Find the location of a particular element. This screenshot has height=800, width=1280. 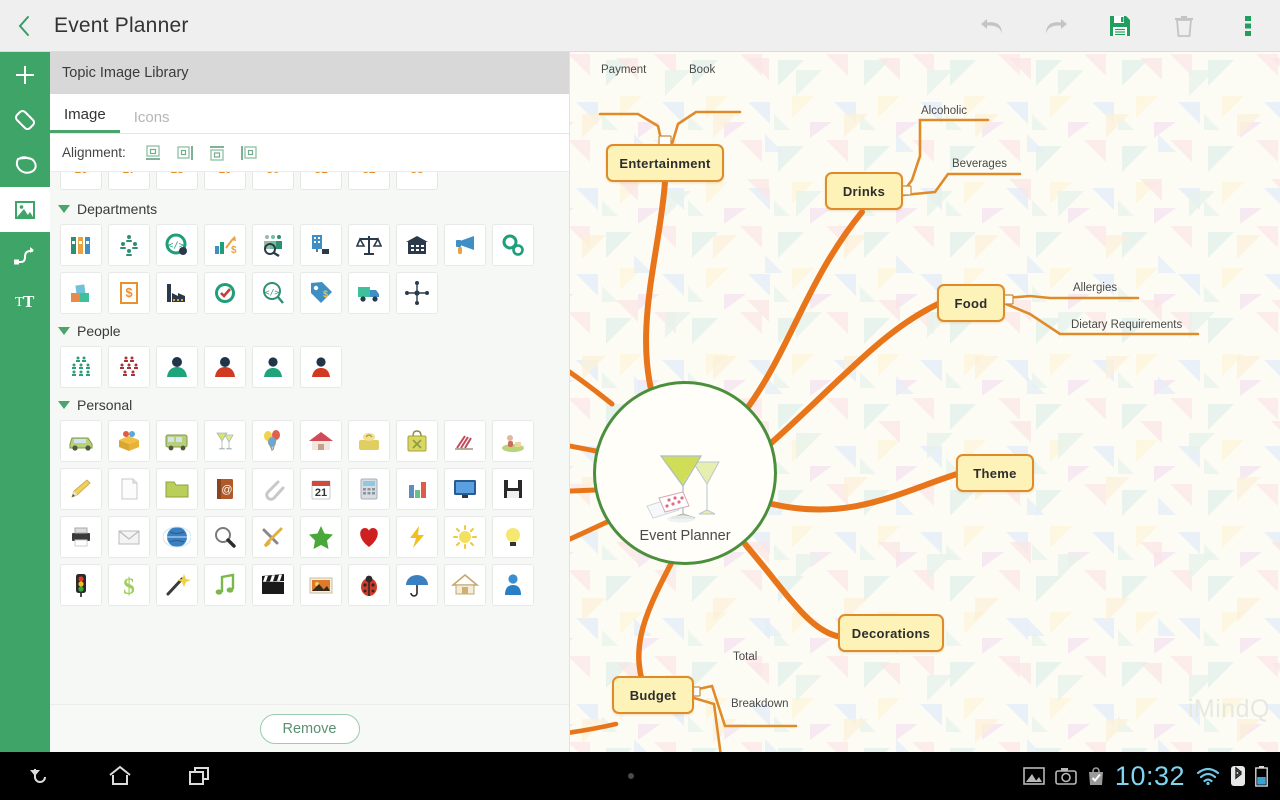

boundary-tool is located at coordinates (25, 164).